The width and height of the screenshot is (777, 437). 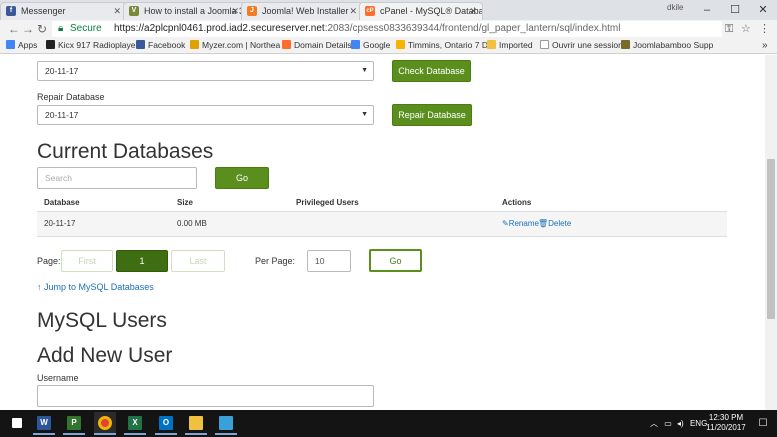 What do you see at coordinates (205, 115) in the screenshot?
I see `repair-database-select: 20-11-17 ▼` at bounding box center [205, 115].